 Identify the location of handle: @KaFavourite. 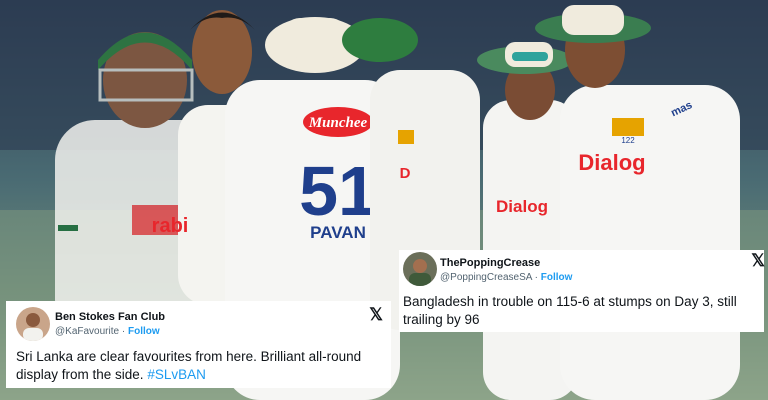
(87, 331).